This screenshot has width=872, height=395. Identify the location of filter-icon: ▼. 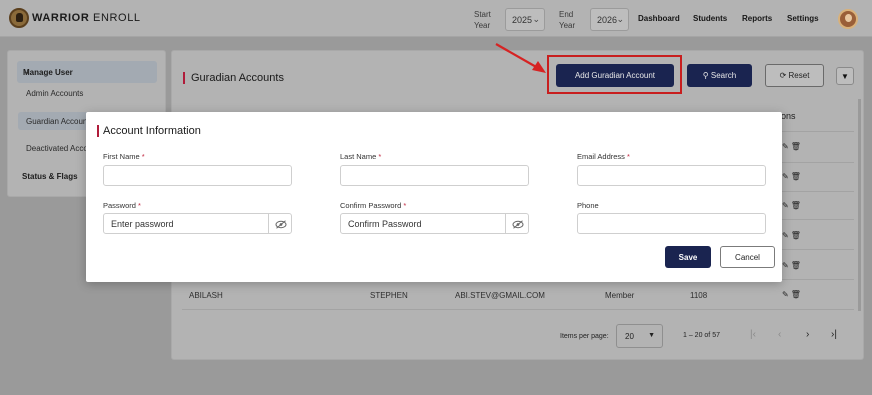
(845, 76).